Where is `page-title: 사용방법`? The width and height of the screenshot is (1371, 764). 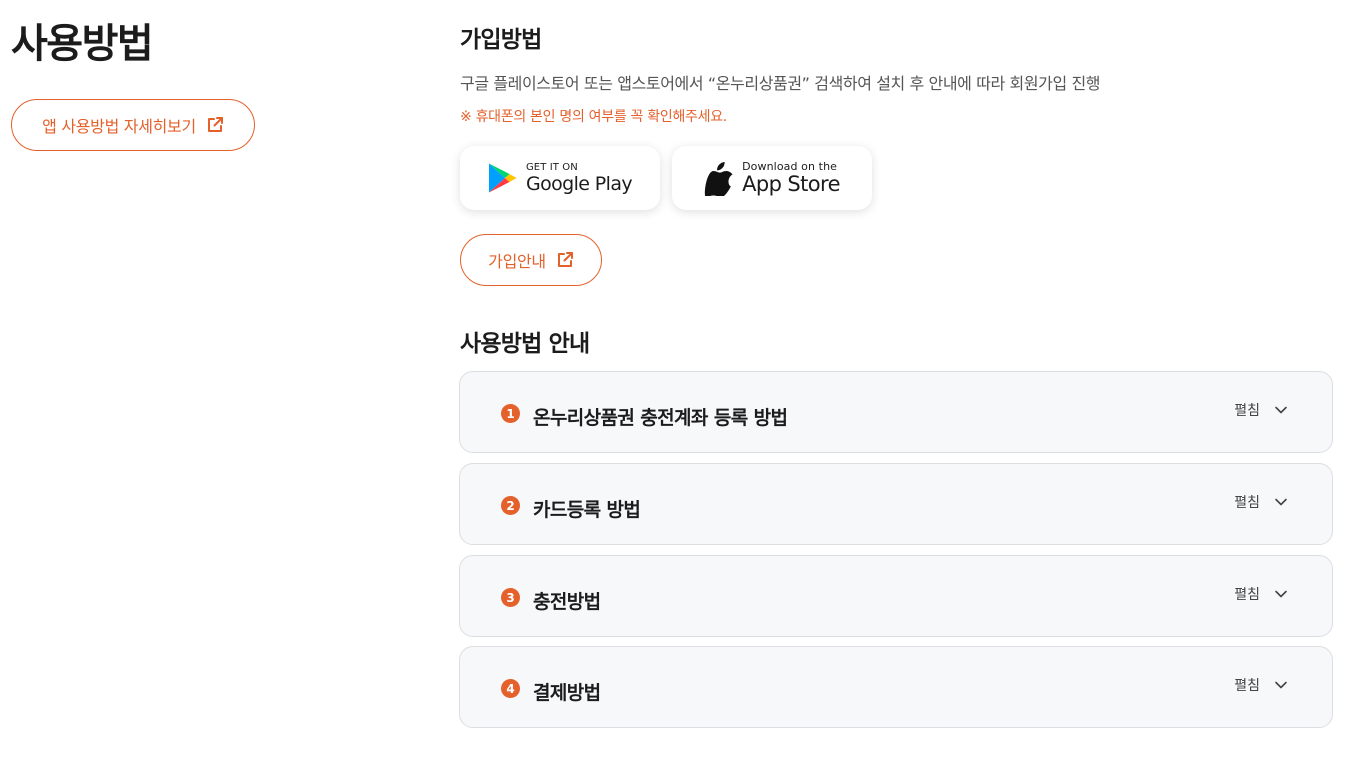 page-title: 사용방법 is located at coordinates (82, 44).